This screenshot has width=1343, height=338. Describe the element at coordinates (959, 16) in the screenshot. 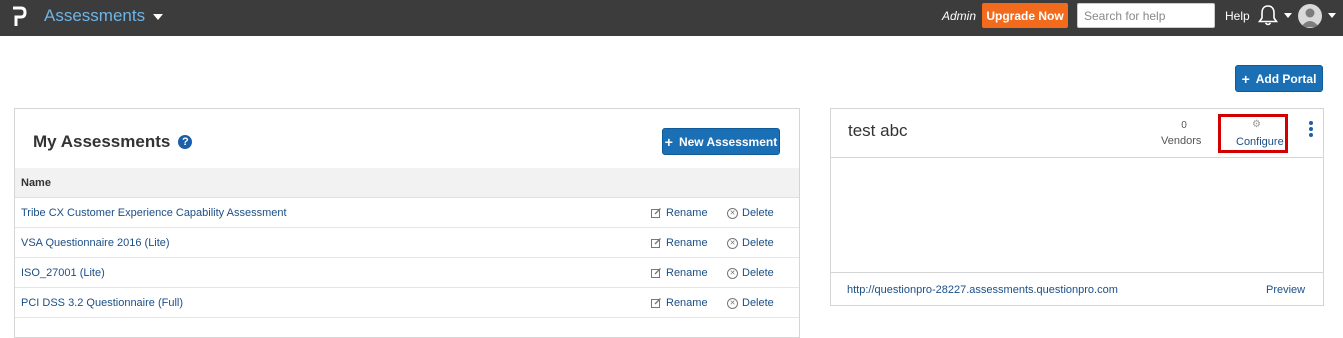

I see `admin-label: Admin` at that location.